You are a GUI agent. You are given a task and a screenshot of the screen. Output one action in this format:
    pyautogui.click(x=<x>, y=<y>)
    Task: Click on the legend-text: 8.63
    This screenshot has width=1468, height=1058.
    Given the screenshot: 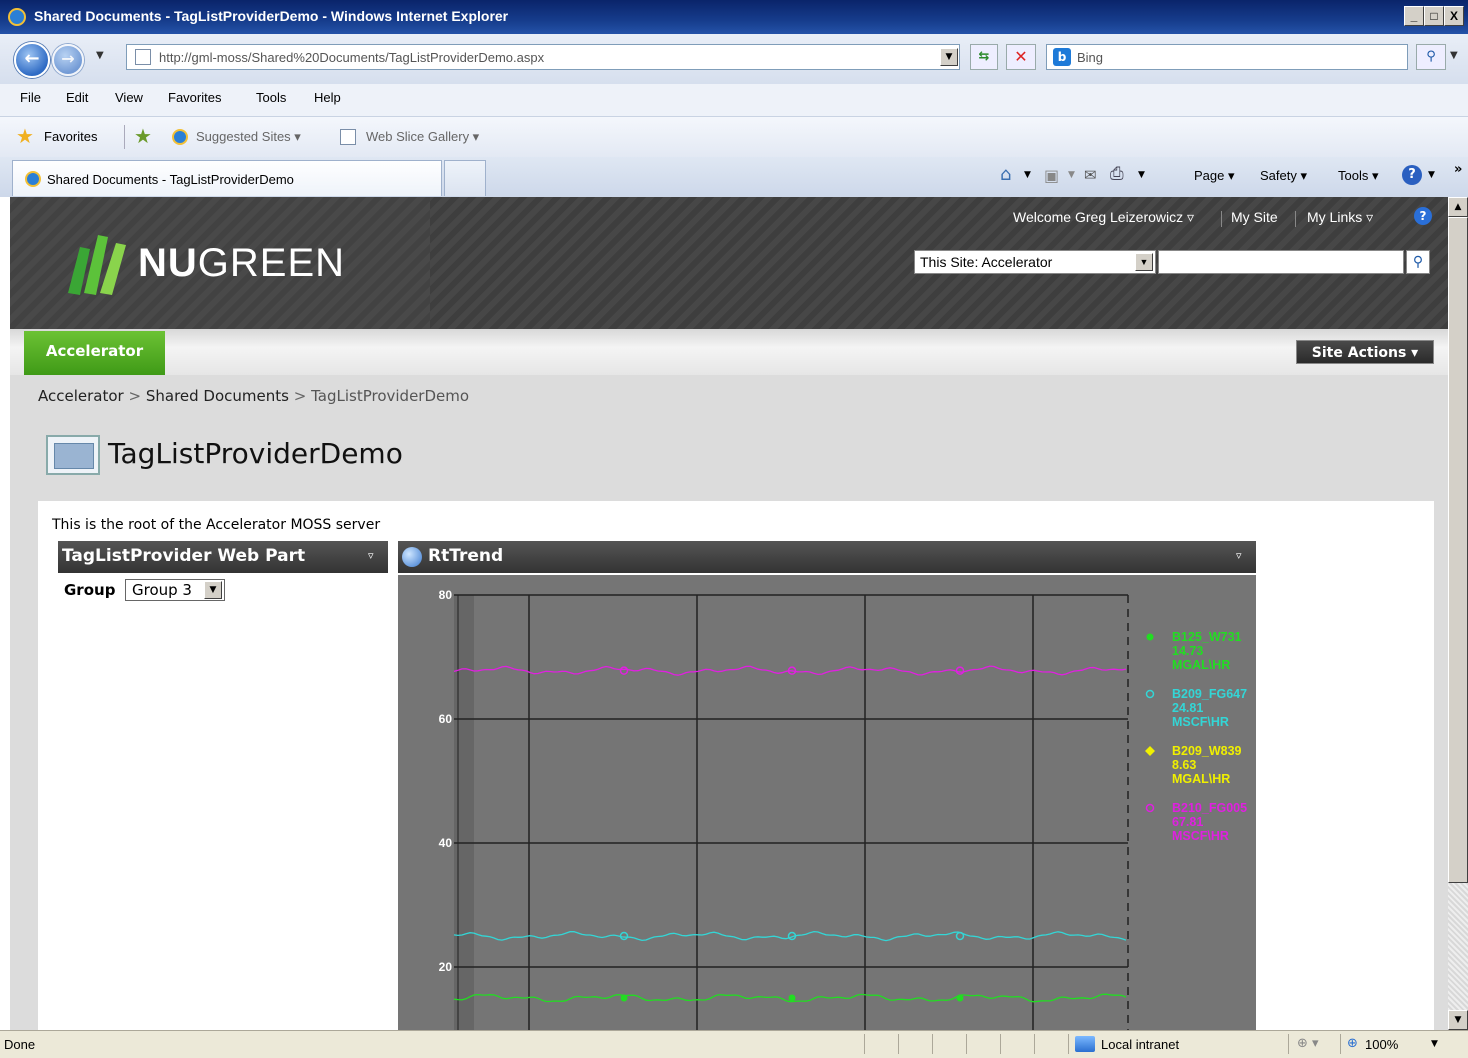 What is the action you would take?
    pyautogui.click(x=1184, y=765)
    